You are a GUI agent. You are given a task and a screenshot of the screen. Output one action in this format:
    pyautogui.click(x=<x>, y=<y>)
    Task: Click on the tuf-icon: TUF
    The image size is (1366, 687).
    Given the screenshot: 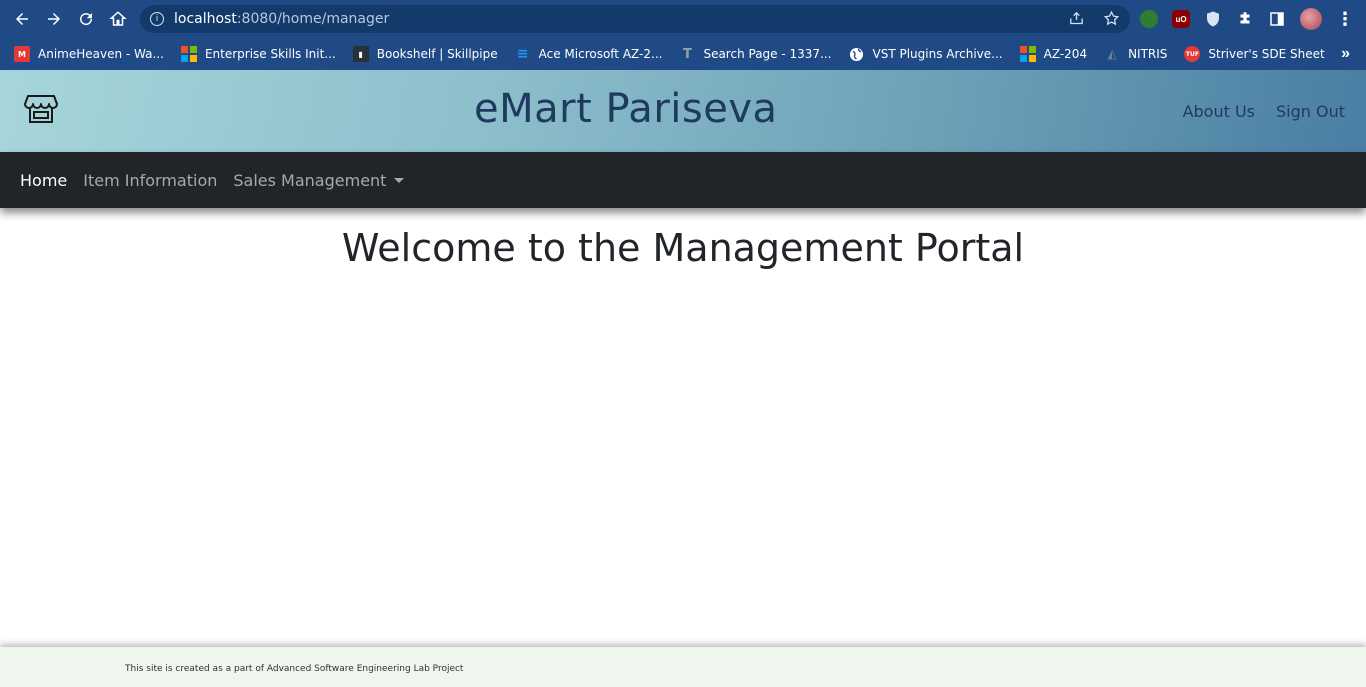 What is the action you would take?
    pyautogui.click(x=1192, y=54)
    